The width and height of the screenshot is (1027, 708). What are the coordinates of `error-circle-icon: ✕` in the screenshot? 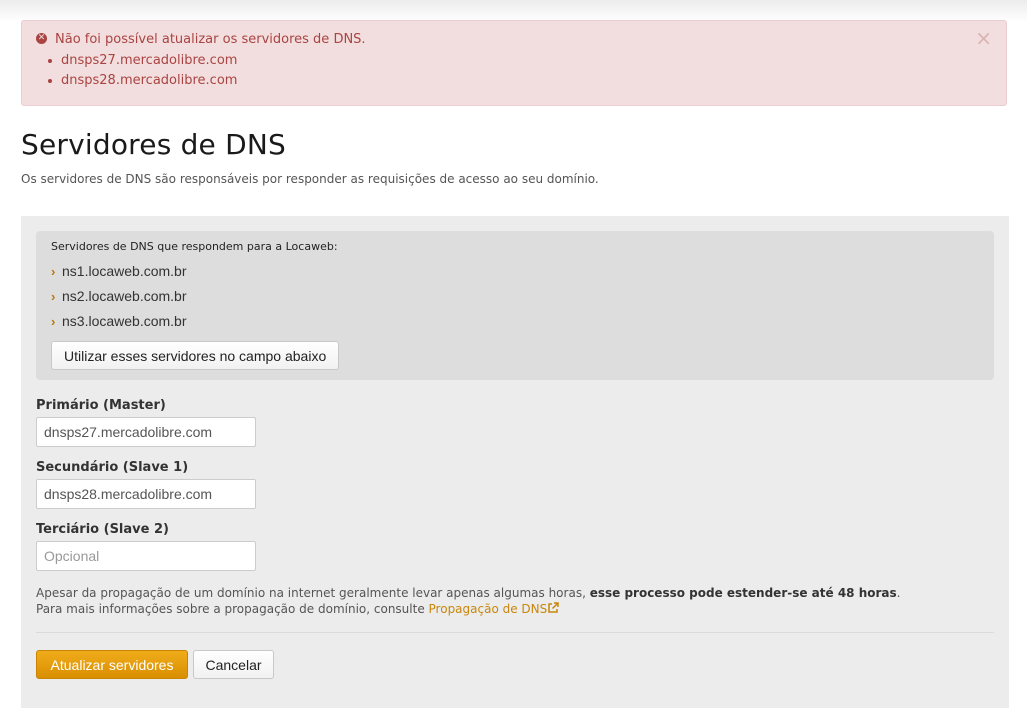 It's located at (41, 38).